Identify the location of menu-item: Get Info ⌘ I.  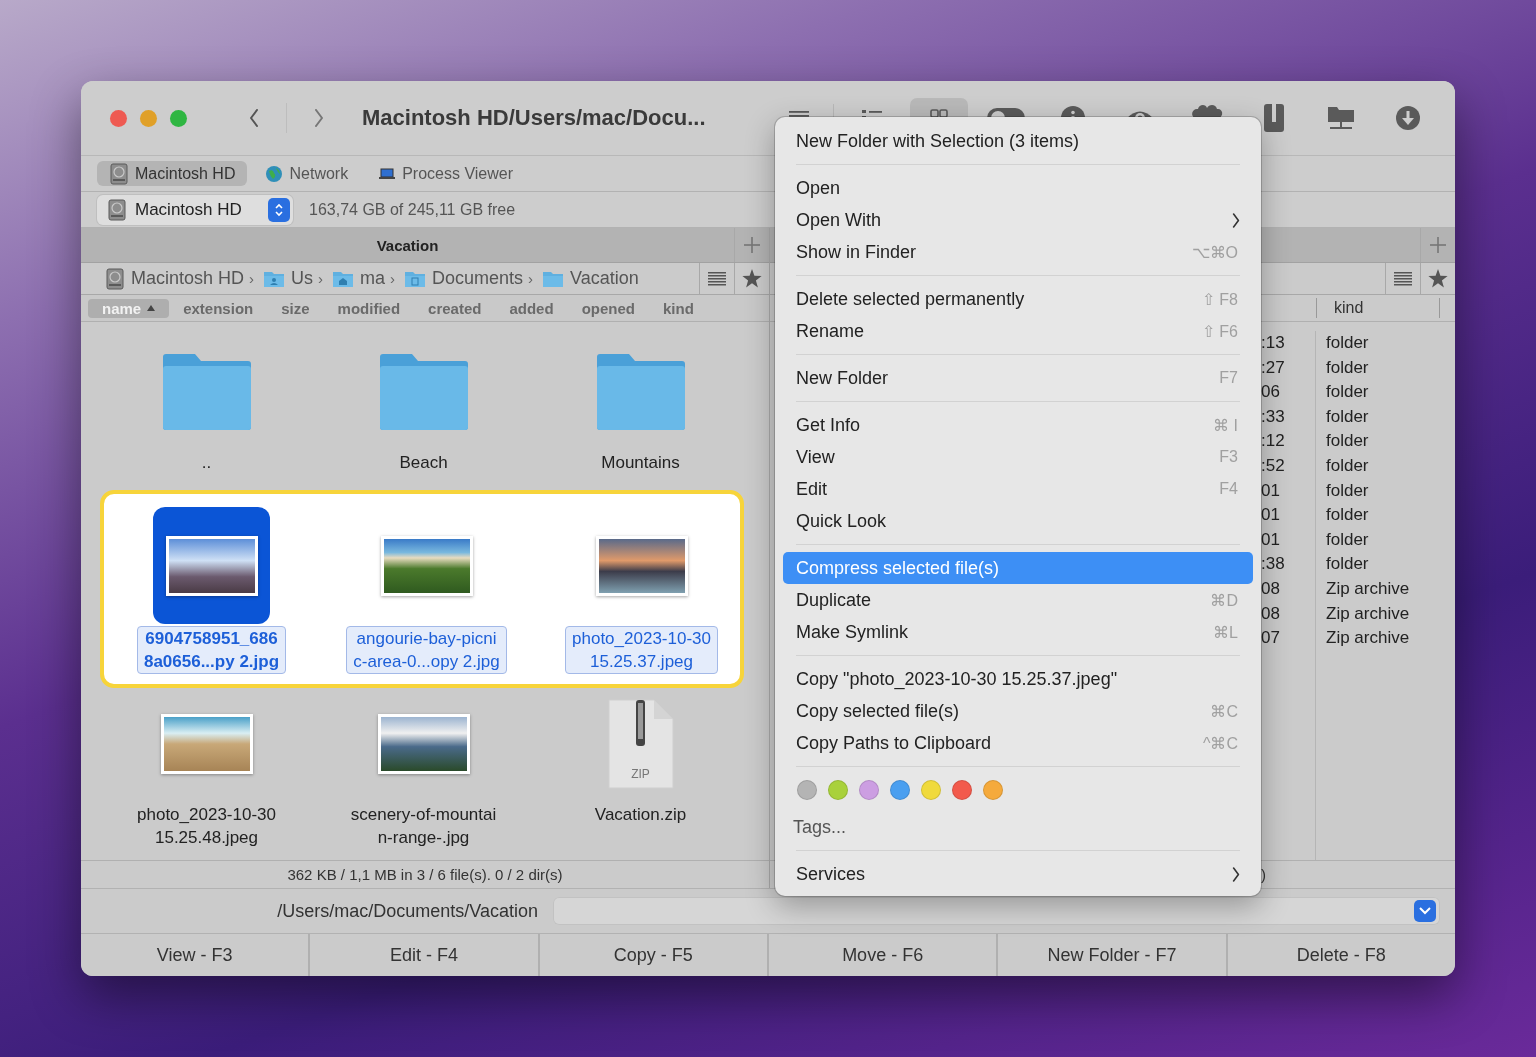
(1018, 425).